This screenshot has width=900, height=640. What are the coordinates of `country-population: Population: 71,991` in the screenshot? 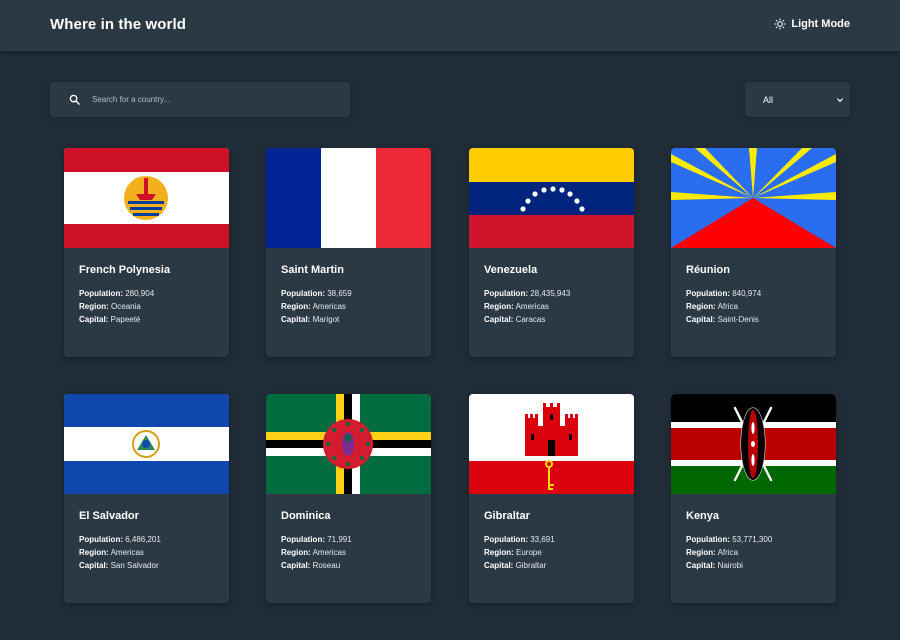 It's located at (316, 539).